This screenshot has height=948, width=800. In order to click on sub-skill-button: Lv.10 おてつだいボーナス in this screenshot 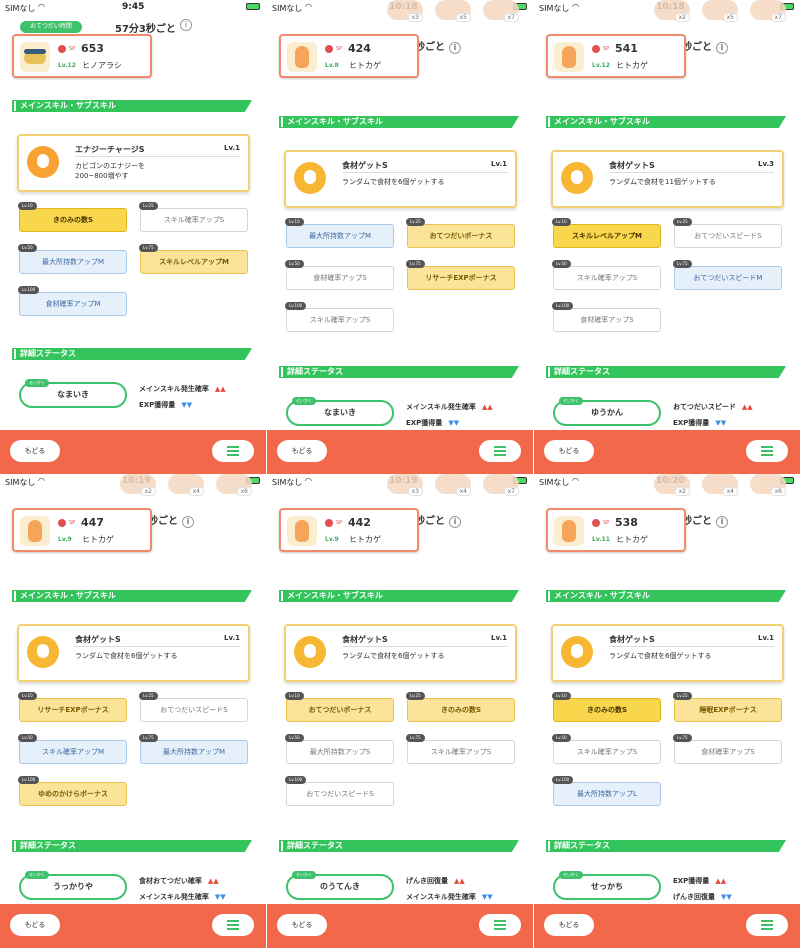, I will do `click(339, 707)`.